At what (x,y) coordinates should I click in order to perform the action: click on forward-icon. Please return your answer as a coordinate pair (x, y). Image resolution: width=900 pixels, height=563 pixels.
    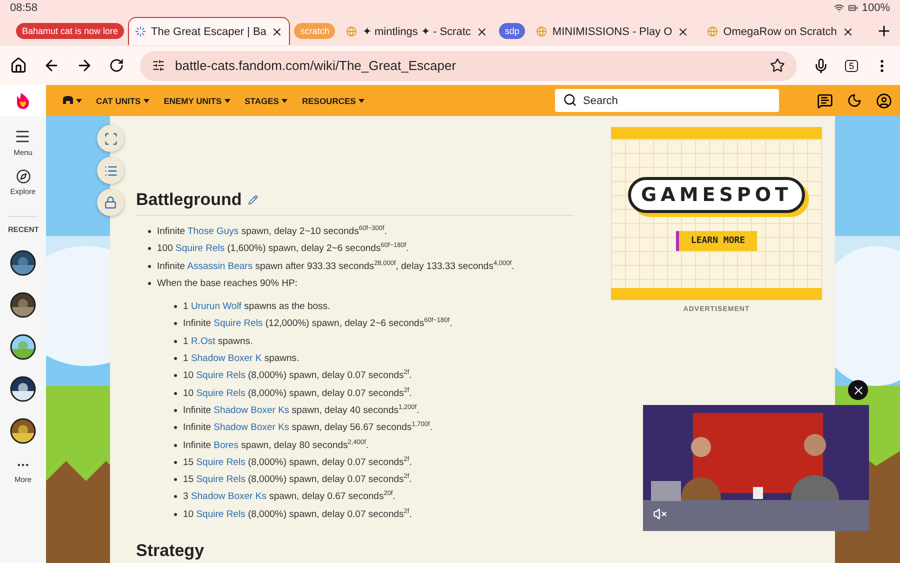
    Looking at the image, I should click on (84, 65).